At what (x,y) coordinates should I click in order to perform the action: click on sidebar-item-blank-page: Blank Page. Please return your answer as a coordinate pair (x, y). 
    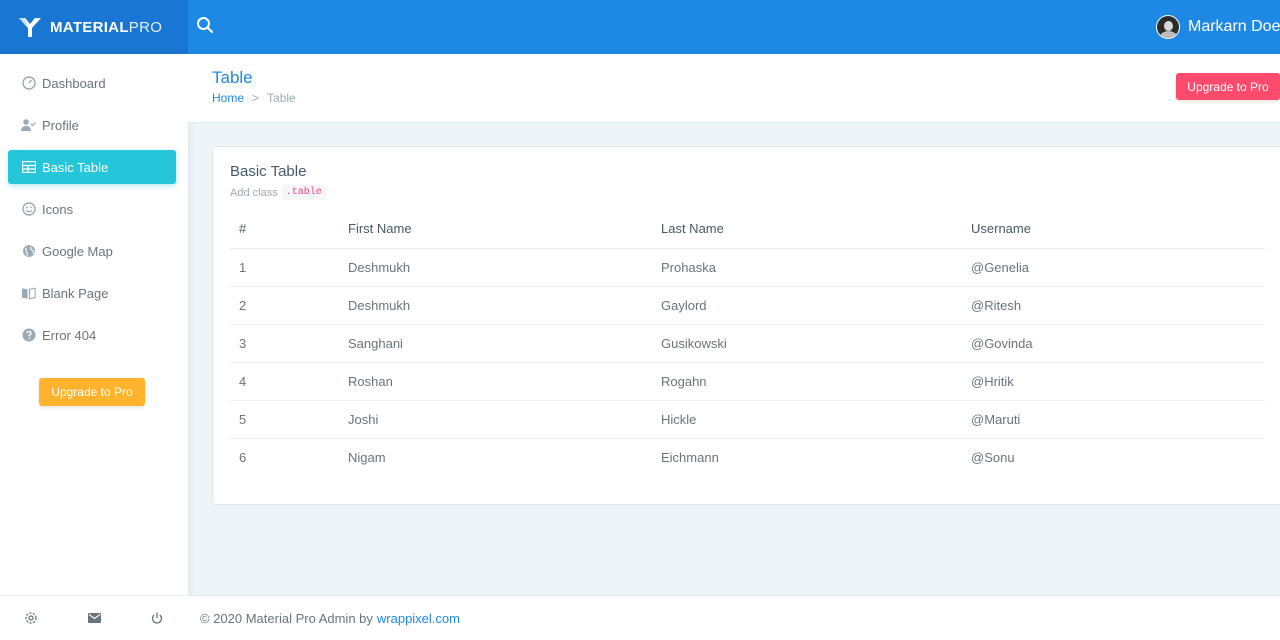
    Looking at the image, I should click on (92, 293).